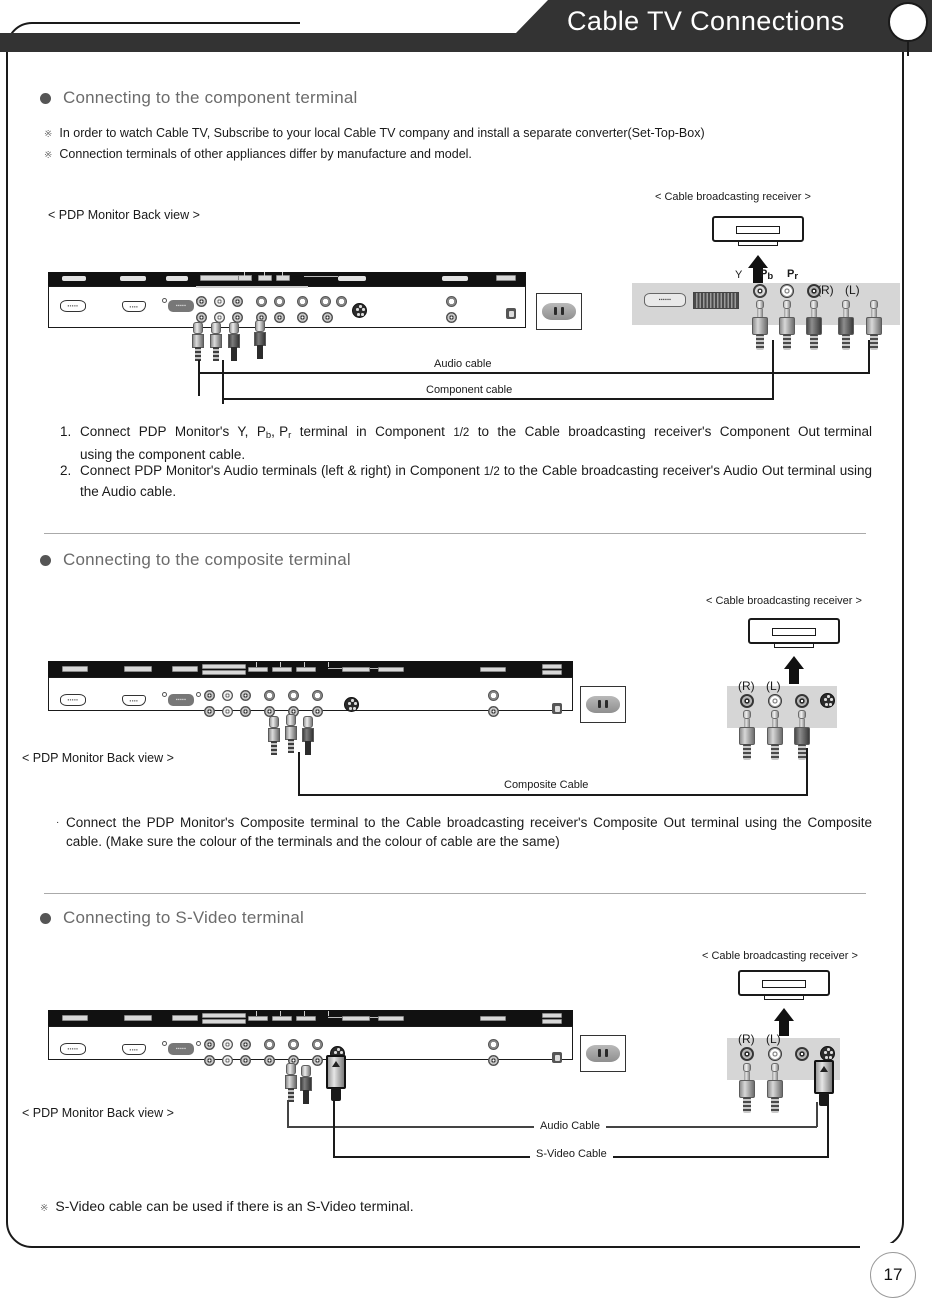 The image size is (932, 1307). What do you see at coordinates (325, 301) in the screenshot?
I see `pdp-jack-aux1` at bounding box center [325, 301].